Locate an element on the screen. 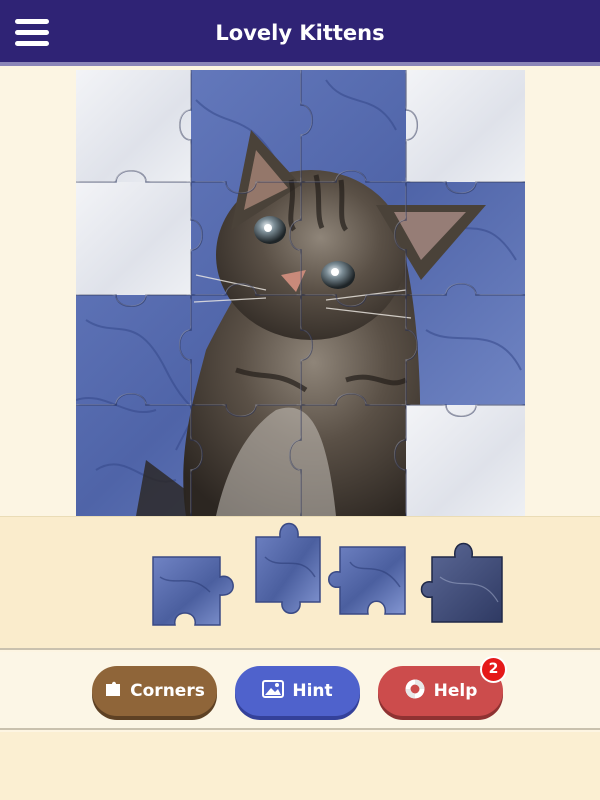 The width and height of the screenshot is (600, 800). header-bar: Lovely Kittens is located at coordinates (300, 33).